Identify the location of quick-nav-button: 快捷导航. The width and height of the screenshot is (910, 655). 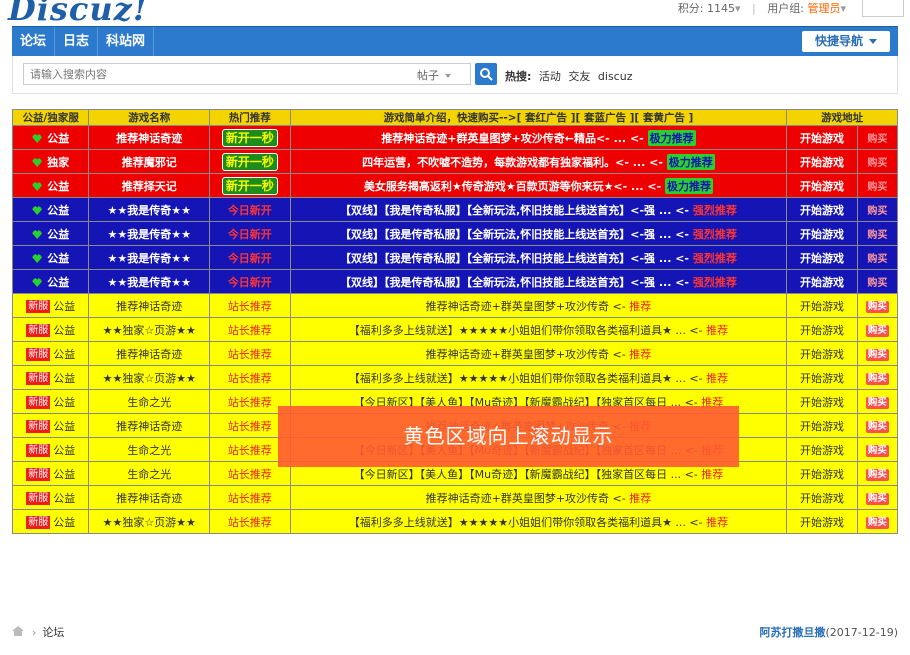
(846, 41).